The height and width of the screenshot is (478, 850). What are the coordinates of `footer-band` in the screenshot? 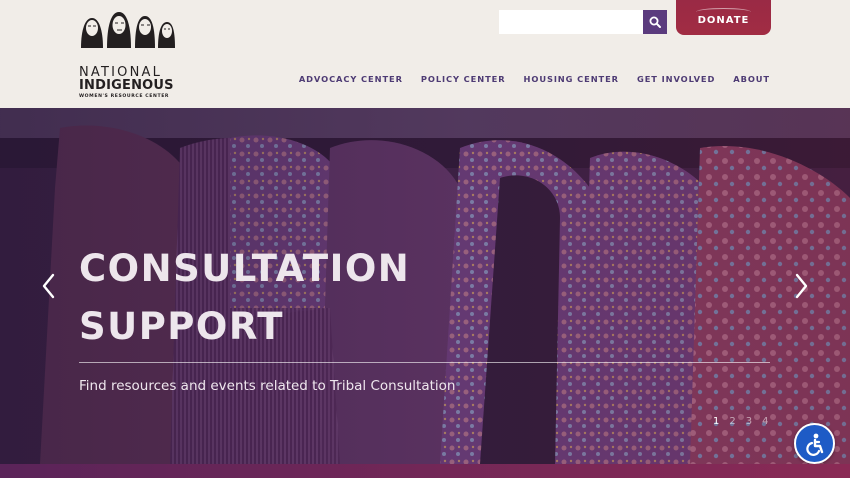 It's located at (425, 471).